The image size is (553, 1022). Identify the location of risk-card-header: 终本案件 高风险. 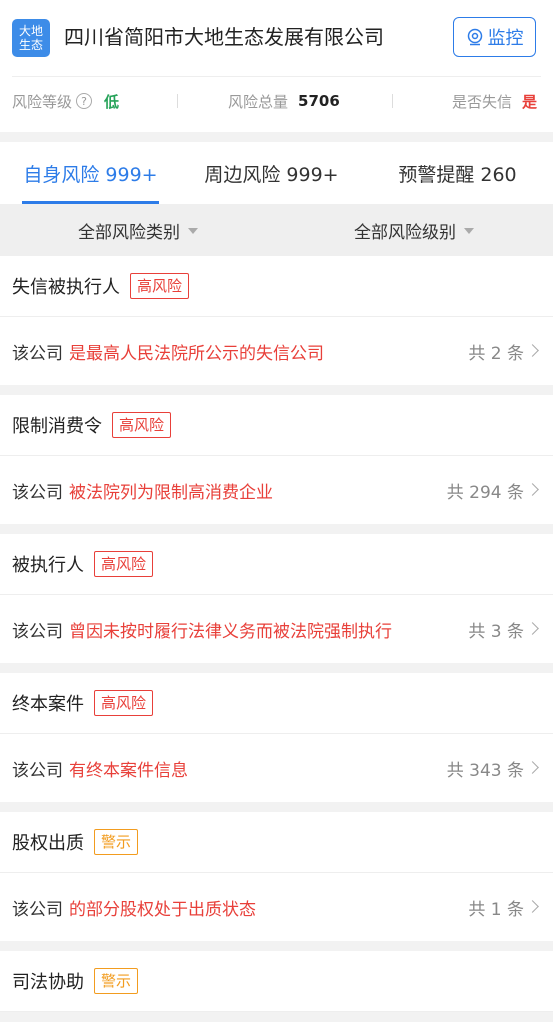
(276, 703).